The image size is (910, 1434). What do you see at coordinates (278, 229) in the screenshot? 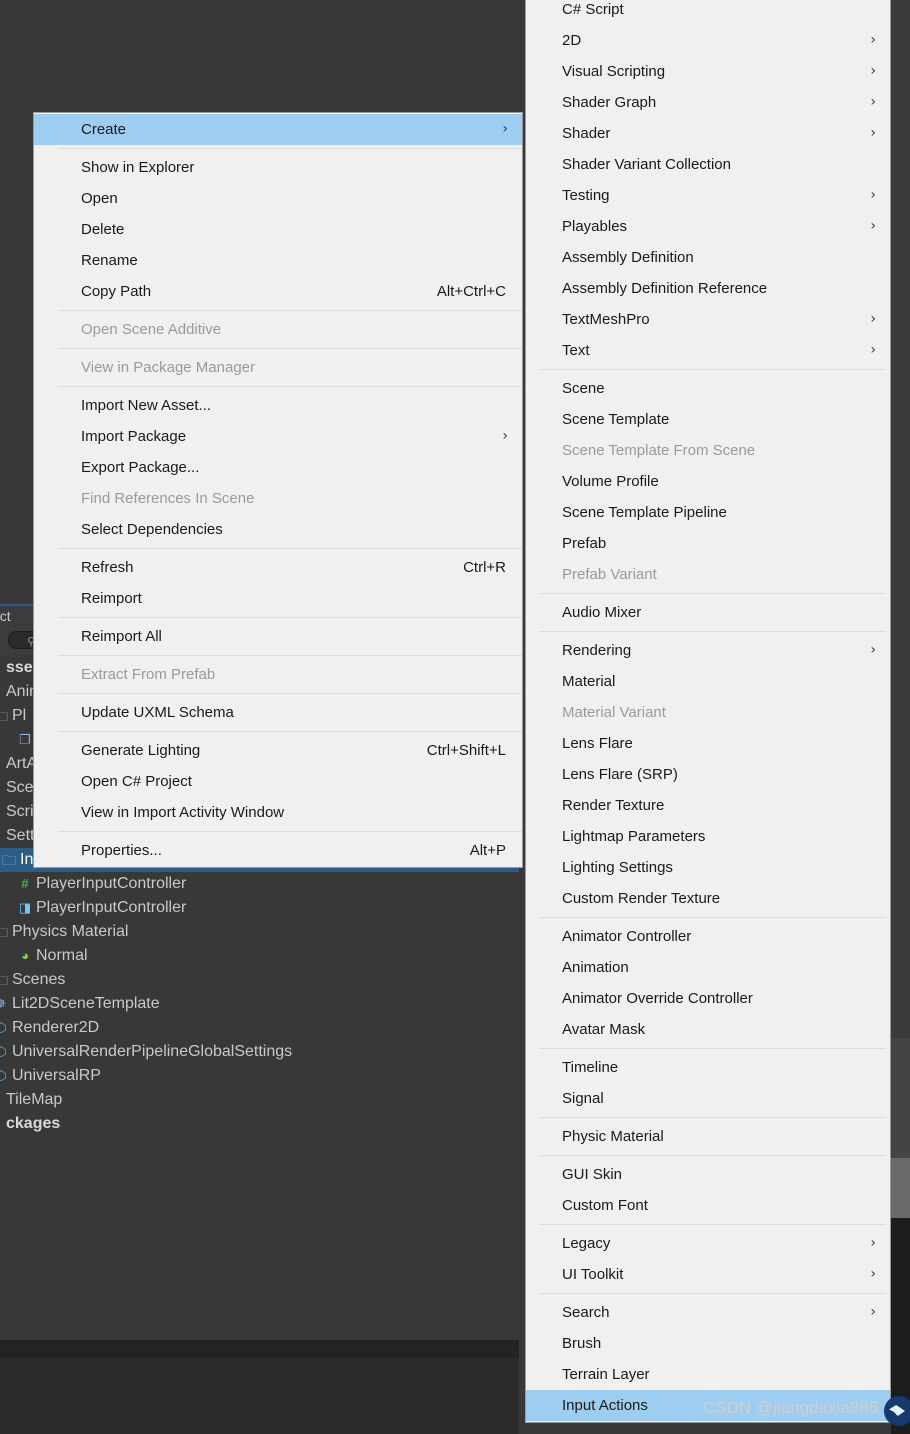
I see `menu-item-delete: Delete` at bounding box center [278, 229].